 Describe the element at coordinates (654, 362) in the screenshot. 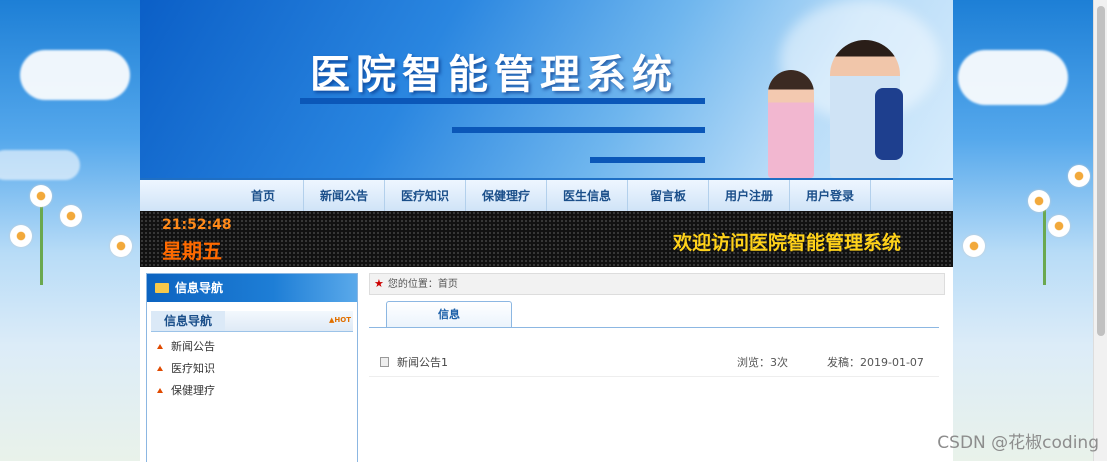

I see `list-item: 新闻公告1 浏览：3次 发稿：2019-01-07` at that location.